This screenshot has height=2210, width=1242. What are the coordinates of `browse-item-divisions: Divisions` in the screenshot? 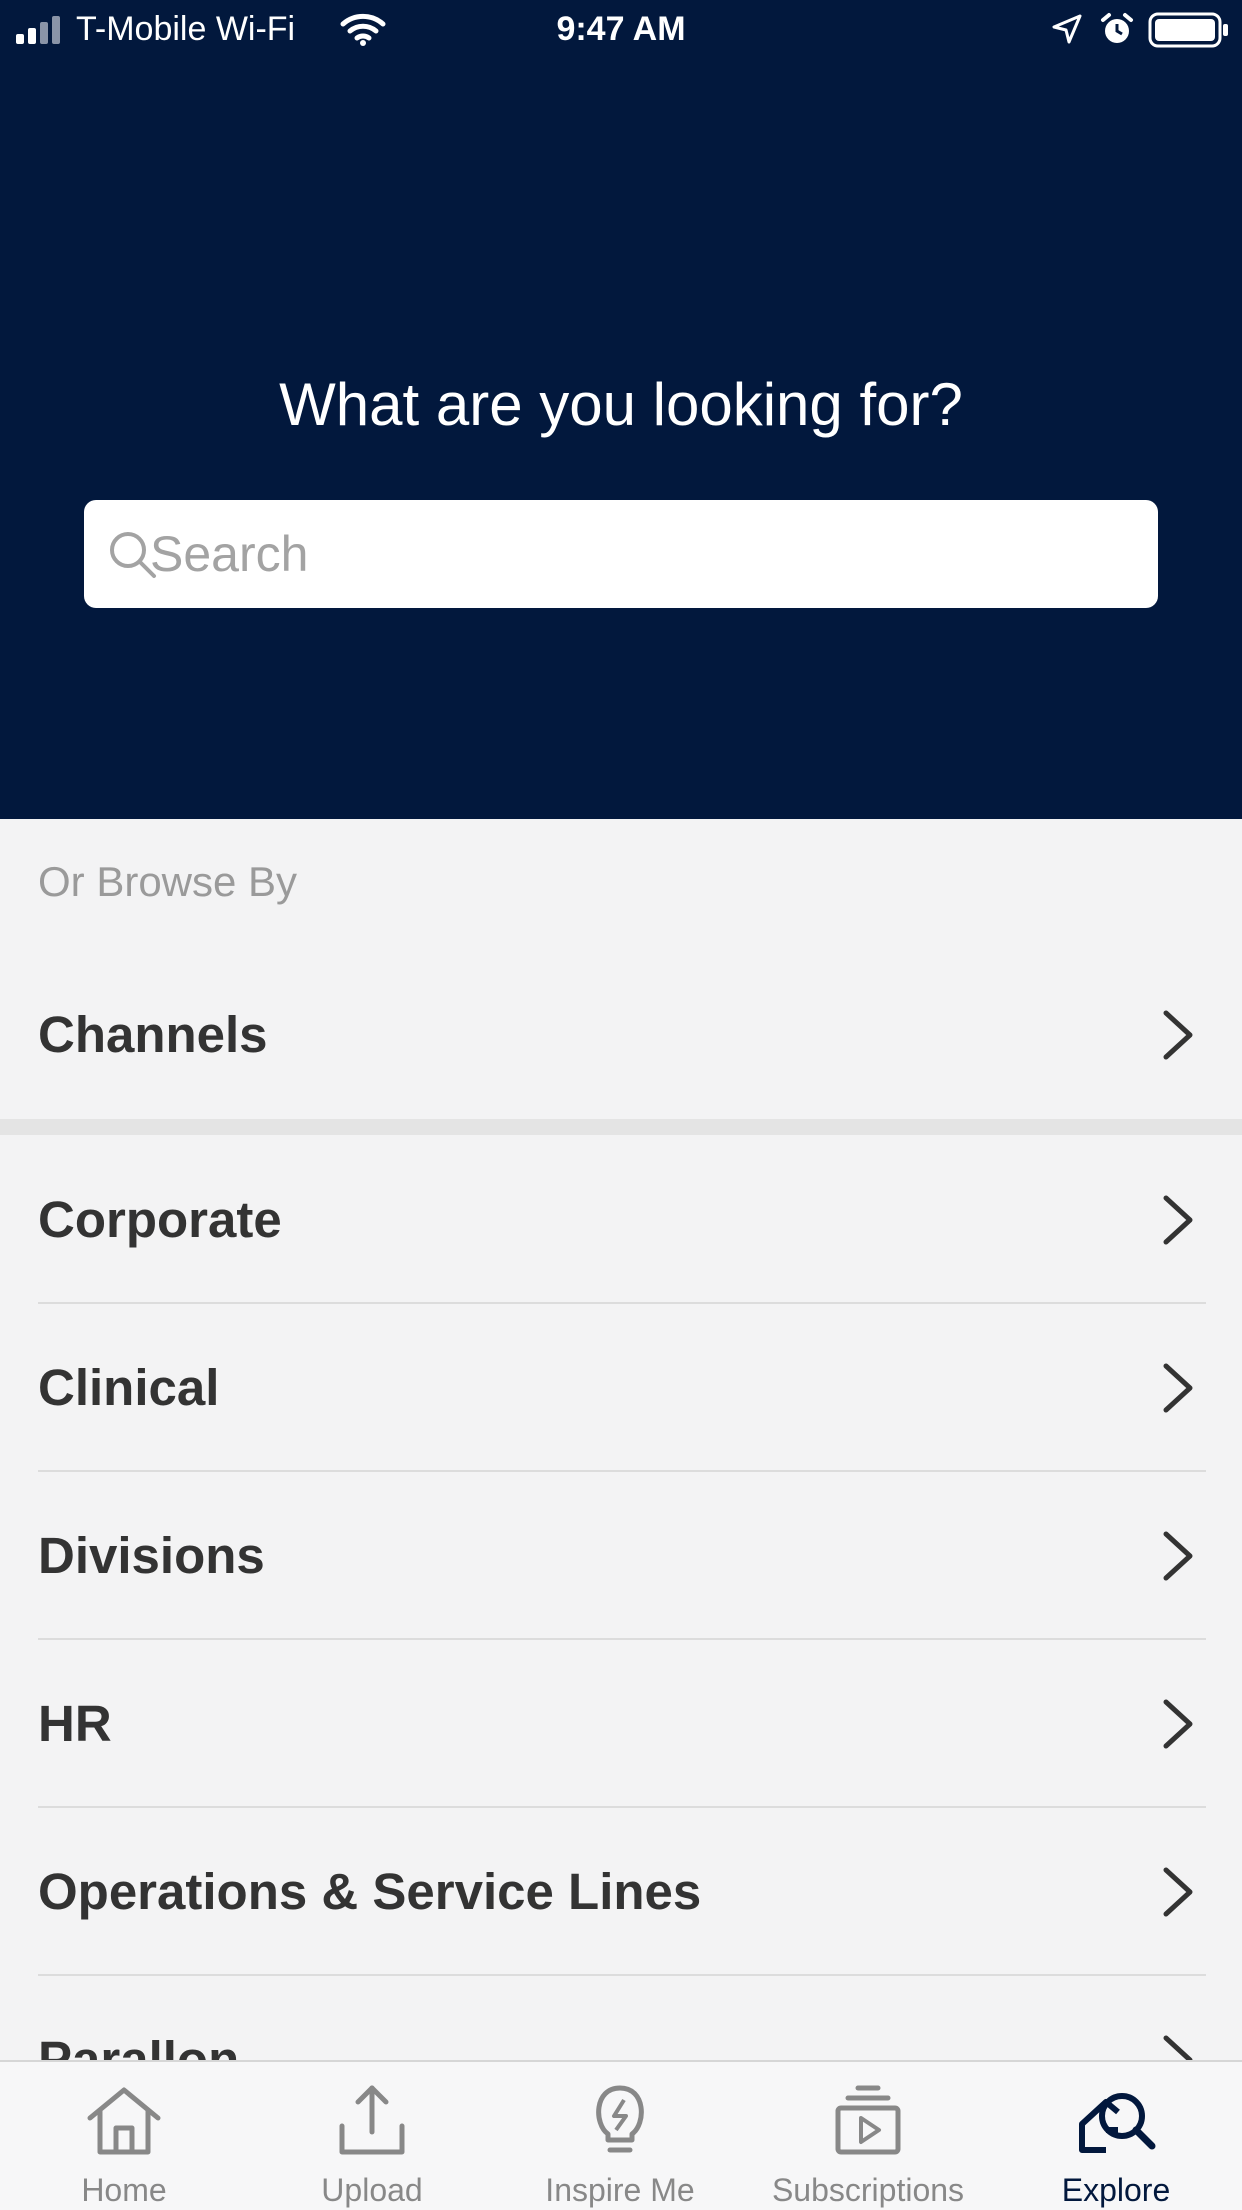 It's located at (621, 1556).